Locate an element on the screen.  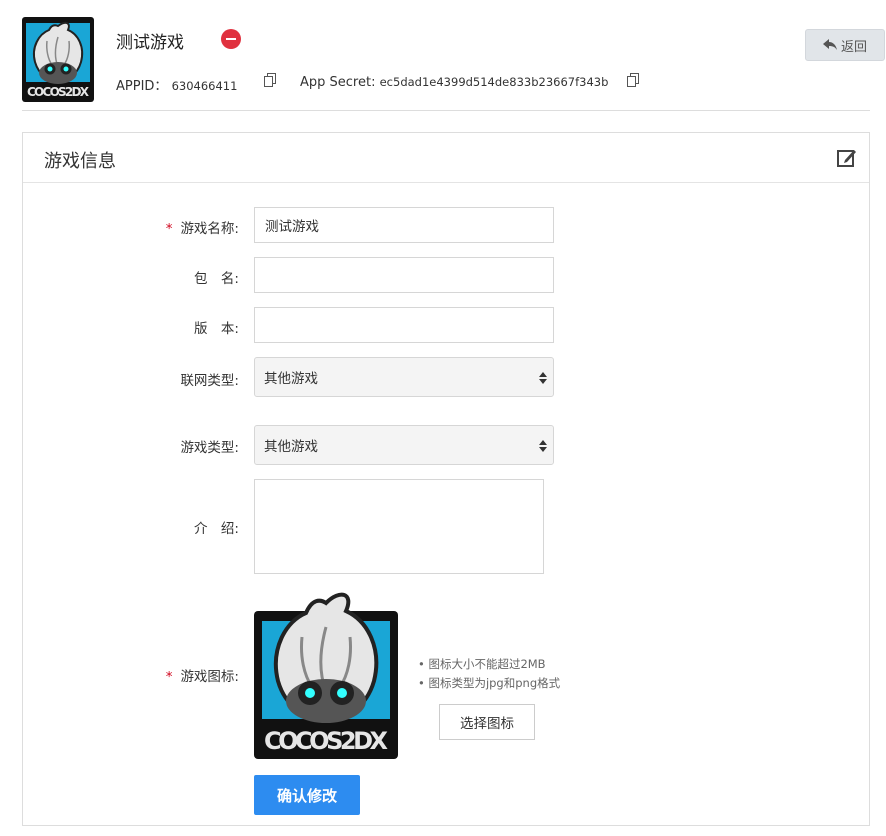
confirm-button: 确认修改 is located at coordinates (307, 795).